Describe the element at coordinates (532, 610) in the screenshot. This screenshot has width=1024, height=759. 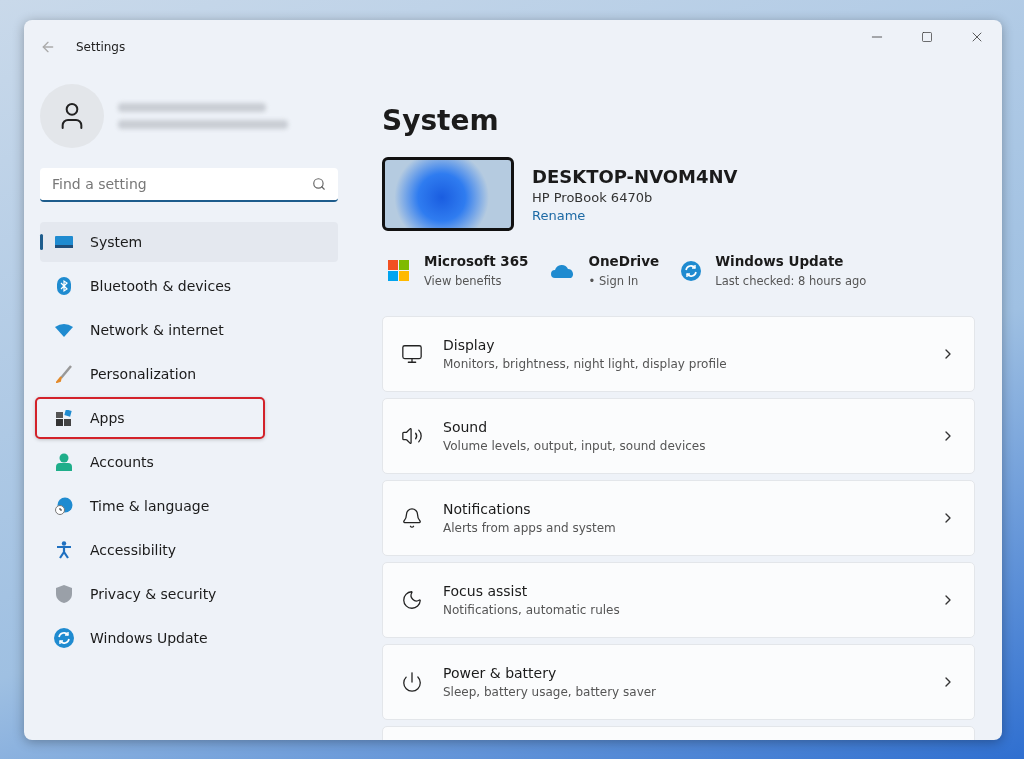
I see `card-subtitle: Notifications, automatic rules` at that location.